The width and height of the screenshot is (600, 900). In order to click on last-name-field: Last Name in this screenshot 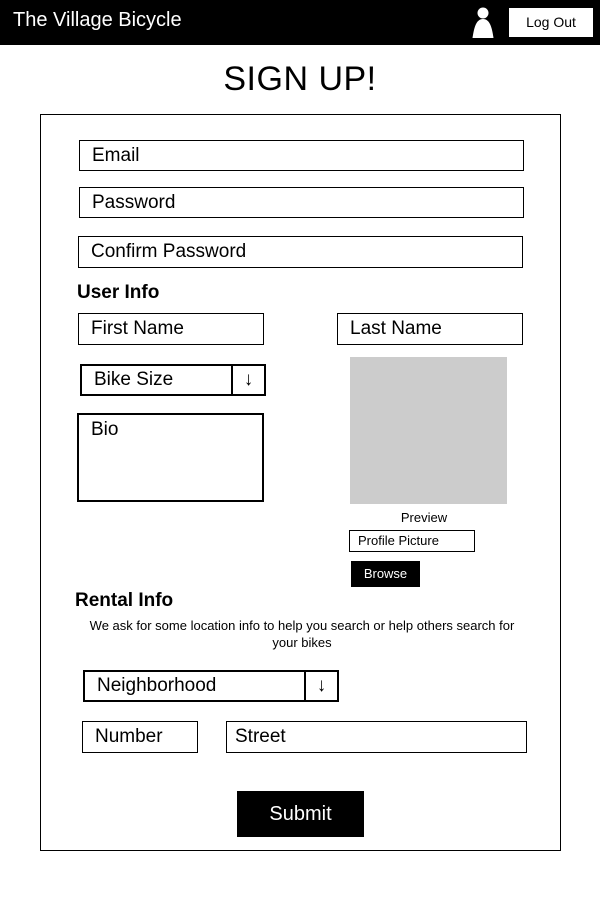, I will do `click(430, 329)`.